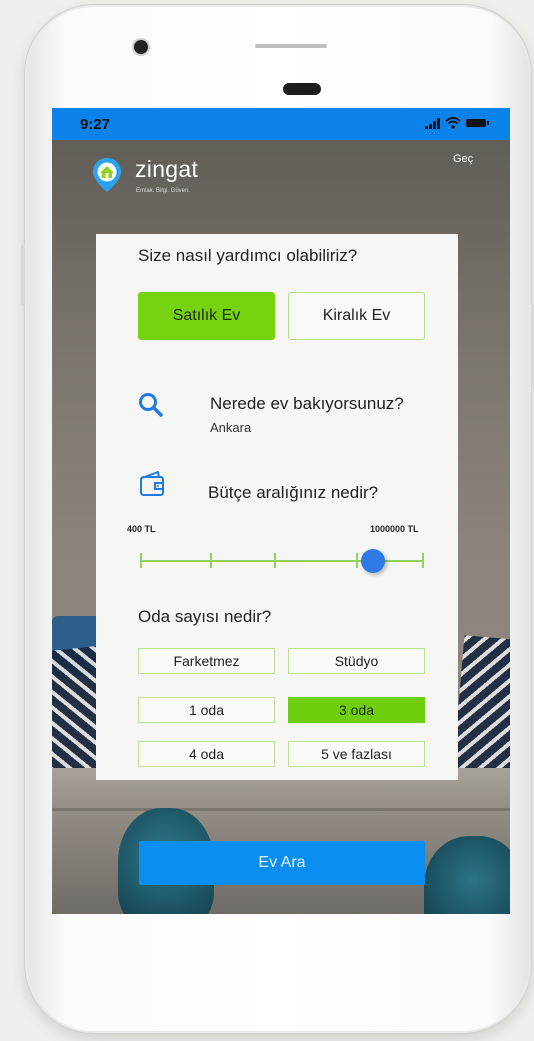 The height and width of the screenshot is (1041, 534). What do you see at coordinates (282, 863) in the screenshot?
I see `search-homes-button: Ev Ara` at bounding box center [282, 863].